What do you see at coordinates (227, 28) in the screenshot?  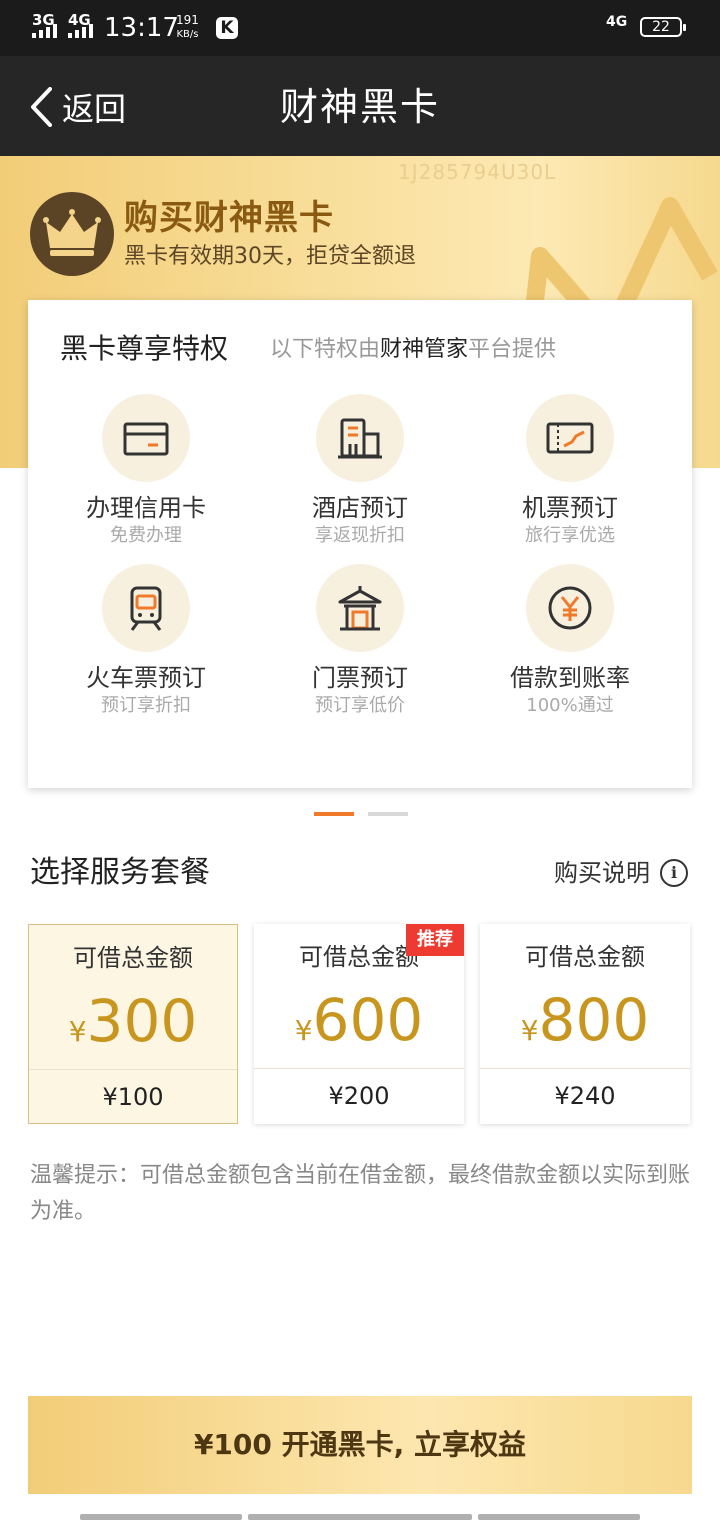 I see `app-notification-icon: K` at bounding box center [227, 28].